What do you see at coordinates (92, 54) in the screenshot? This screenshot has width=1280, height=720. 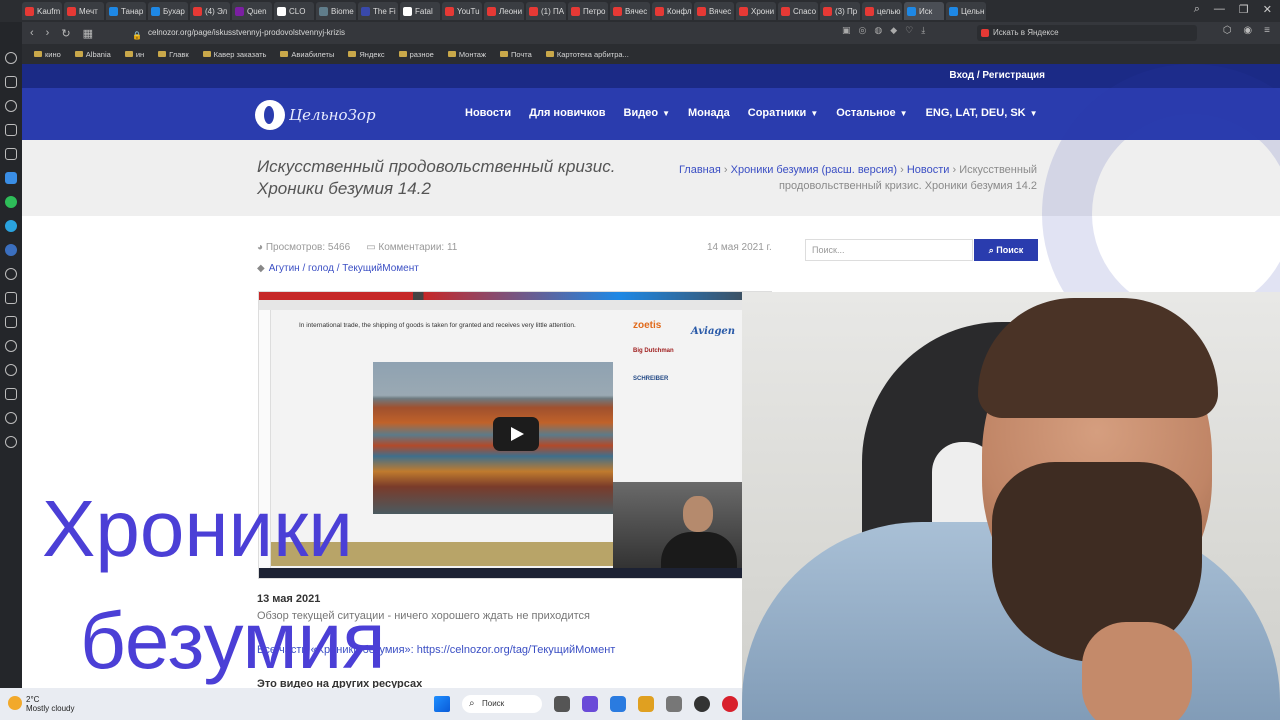 I see `bookmark-item: Albania` at bounding box center [92, 54].